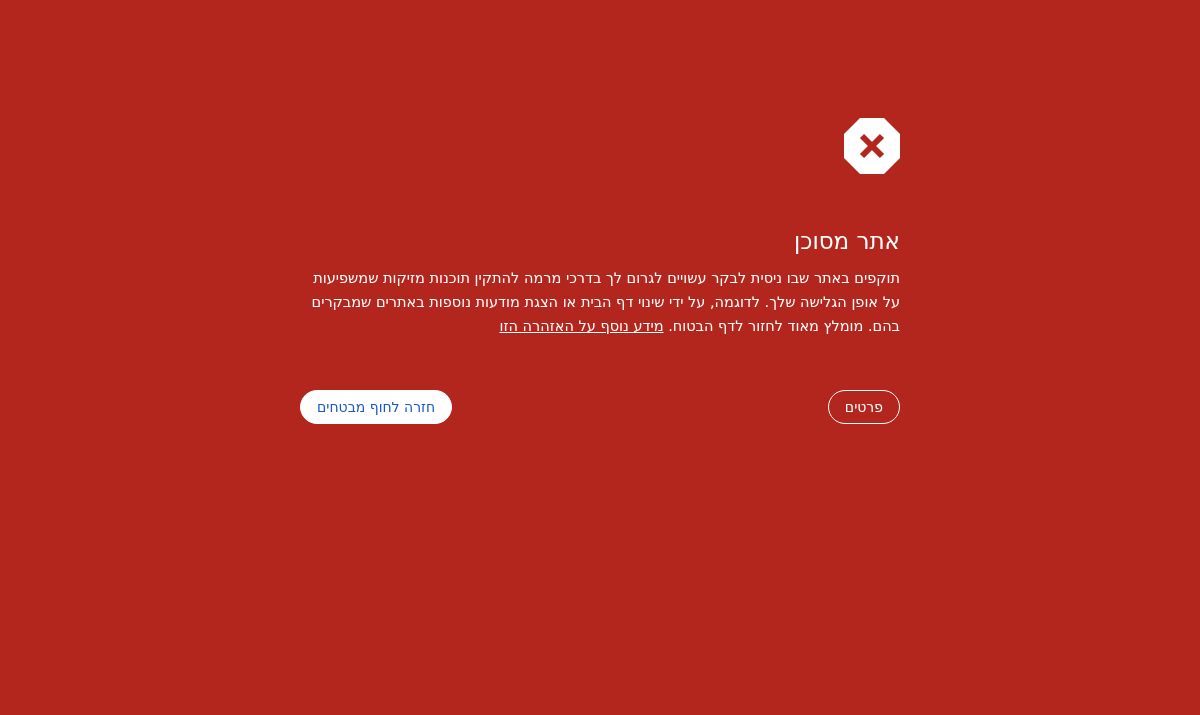 Image resolution: width=1200 pixels, height=715 pixels. What do you see at coordinates (376, 407) in the screenshot?
I see `back-to-safety-button: חזרה לחוף מבטחים` at bounding box center [376, 407].